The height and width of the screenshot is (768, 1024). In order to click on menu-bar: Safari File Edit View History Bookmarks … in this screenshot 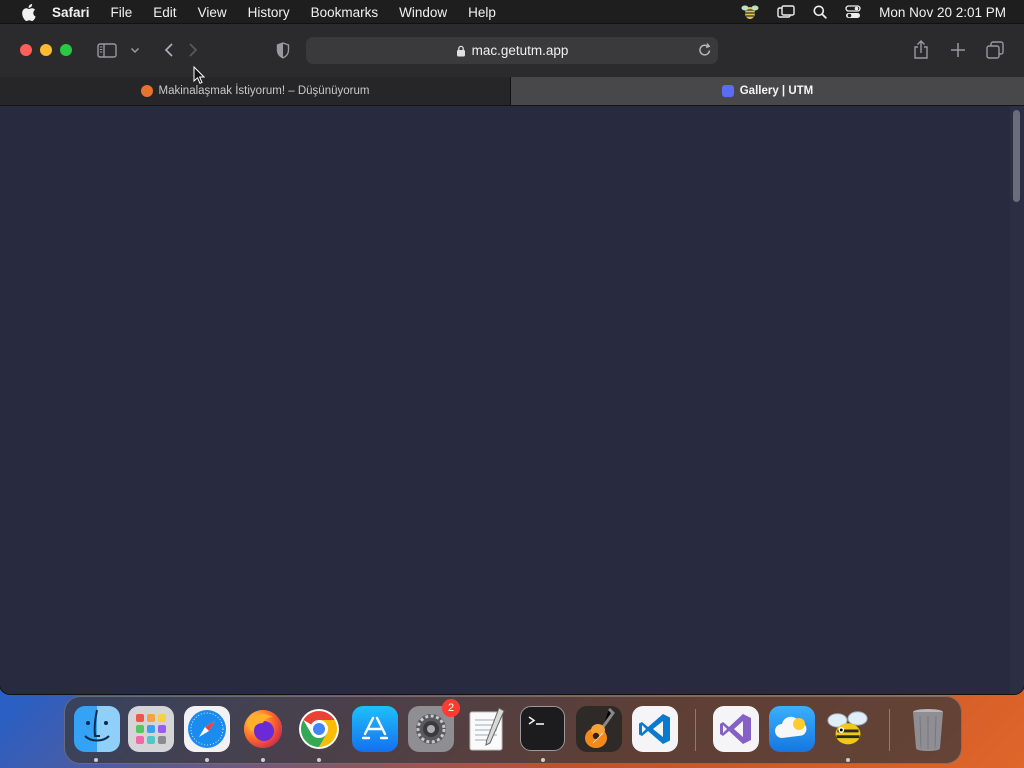, I will do `click(512, 12)`.